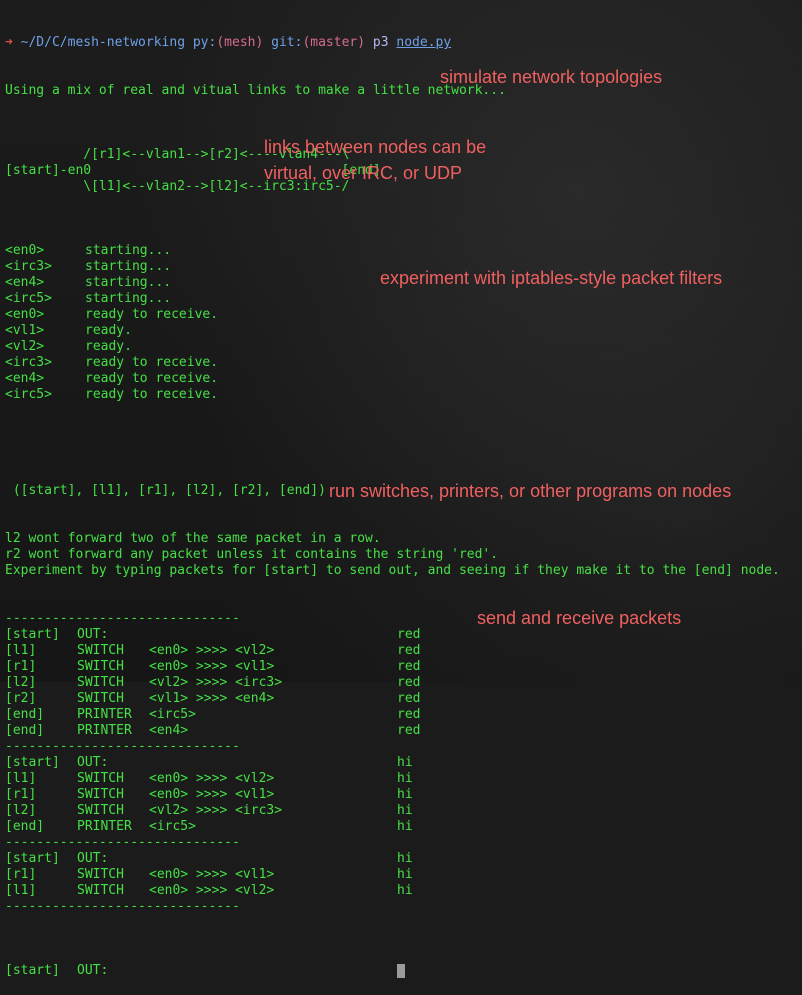 Image resolution: width=802 pixels, height=995 pixels. Describe the element at coordinates (21, 666) in the screenshot. I see `node-name: [r1]` at that location.